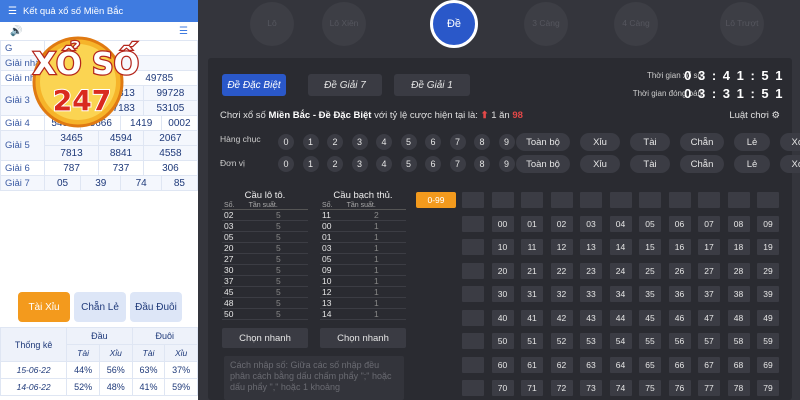 The height and width of the screenshot is (400, 800). I want to click on units-digit-button: 7, so click(457, 164).